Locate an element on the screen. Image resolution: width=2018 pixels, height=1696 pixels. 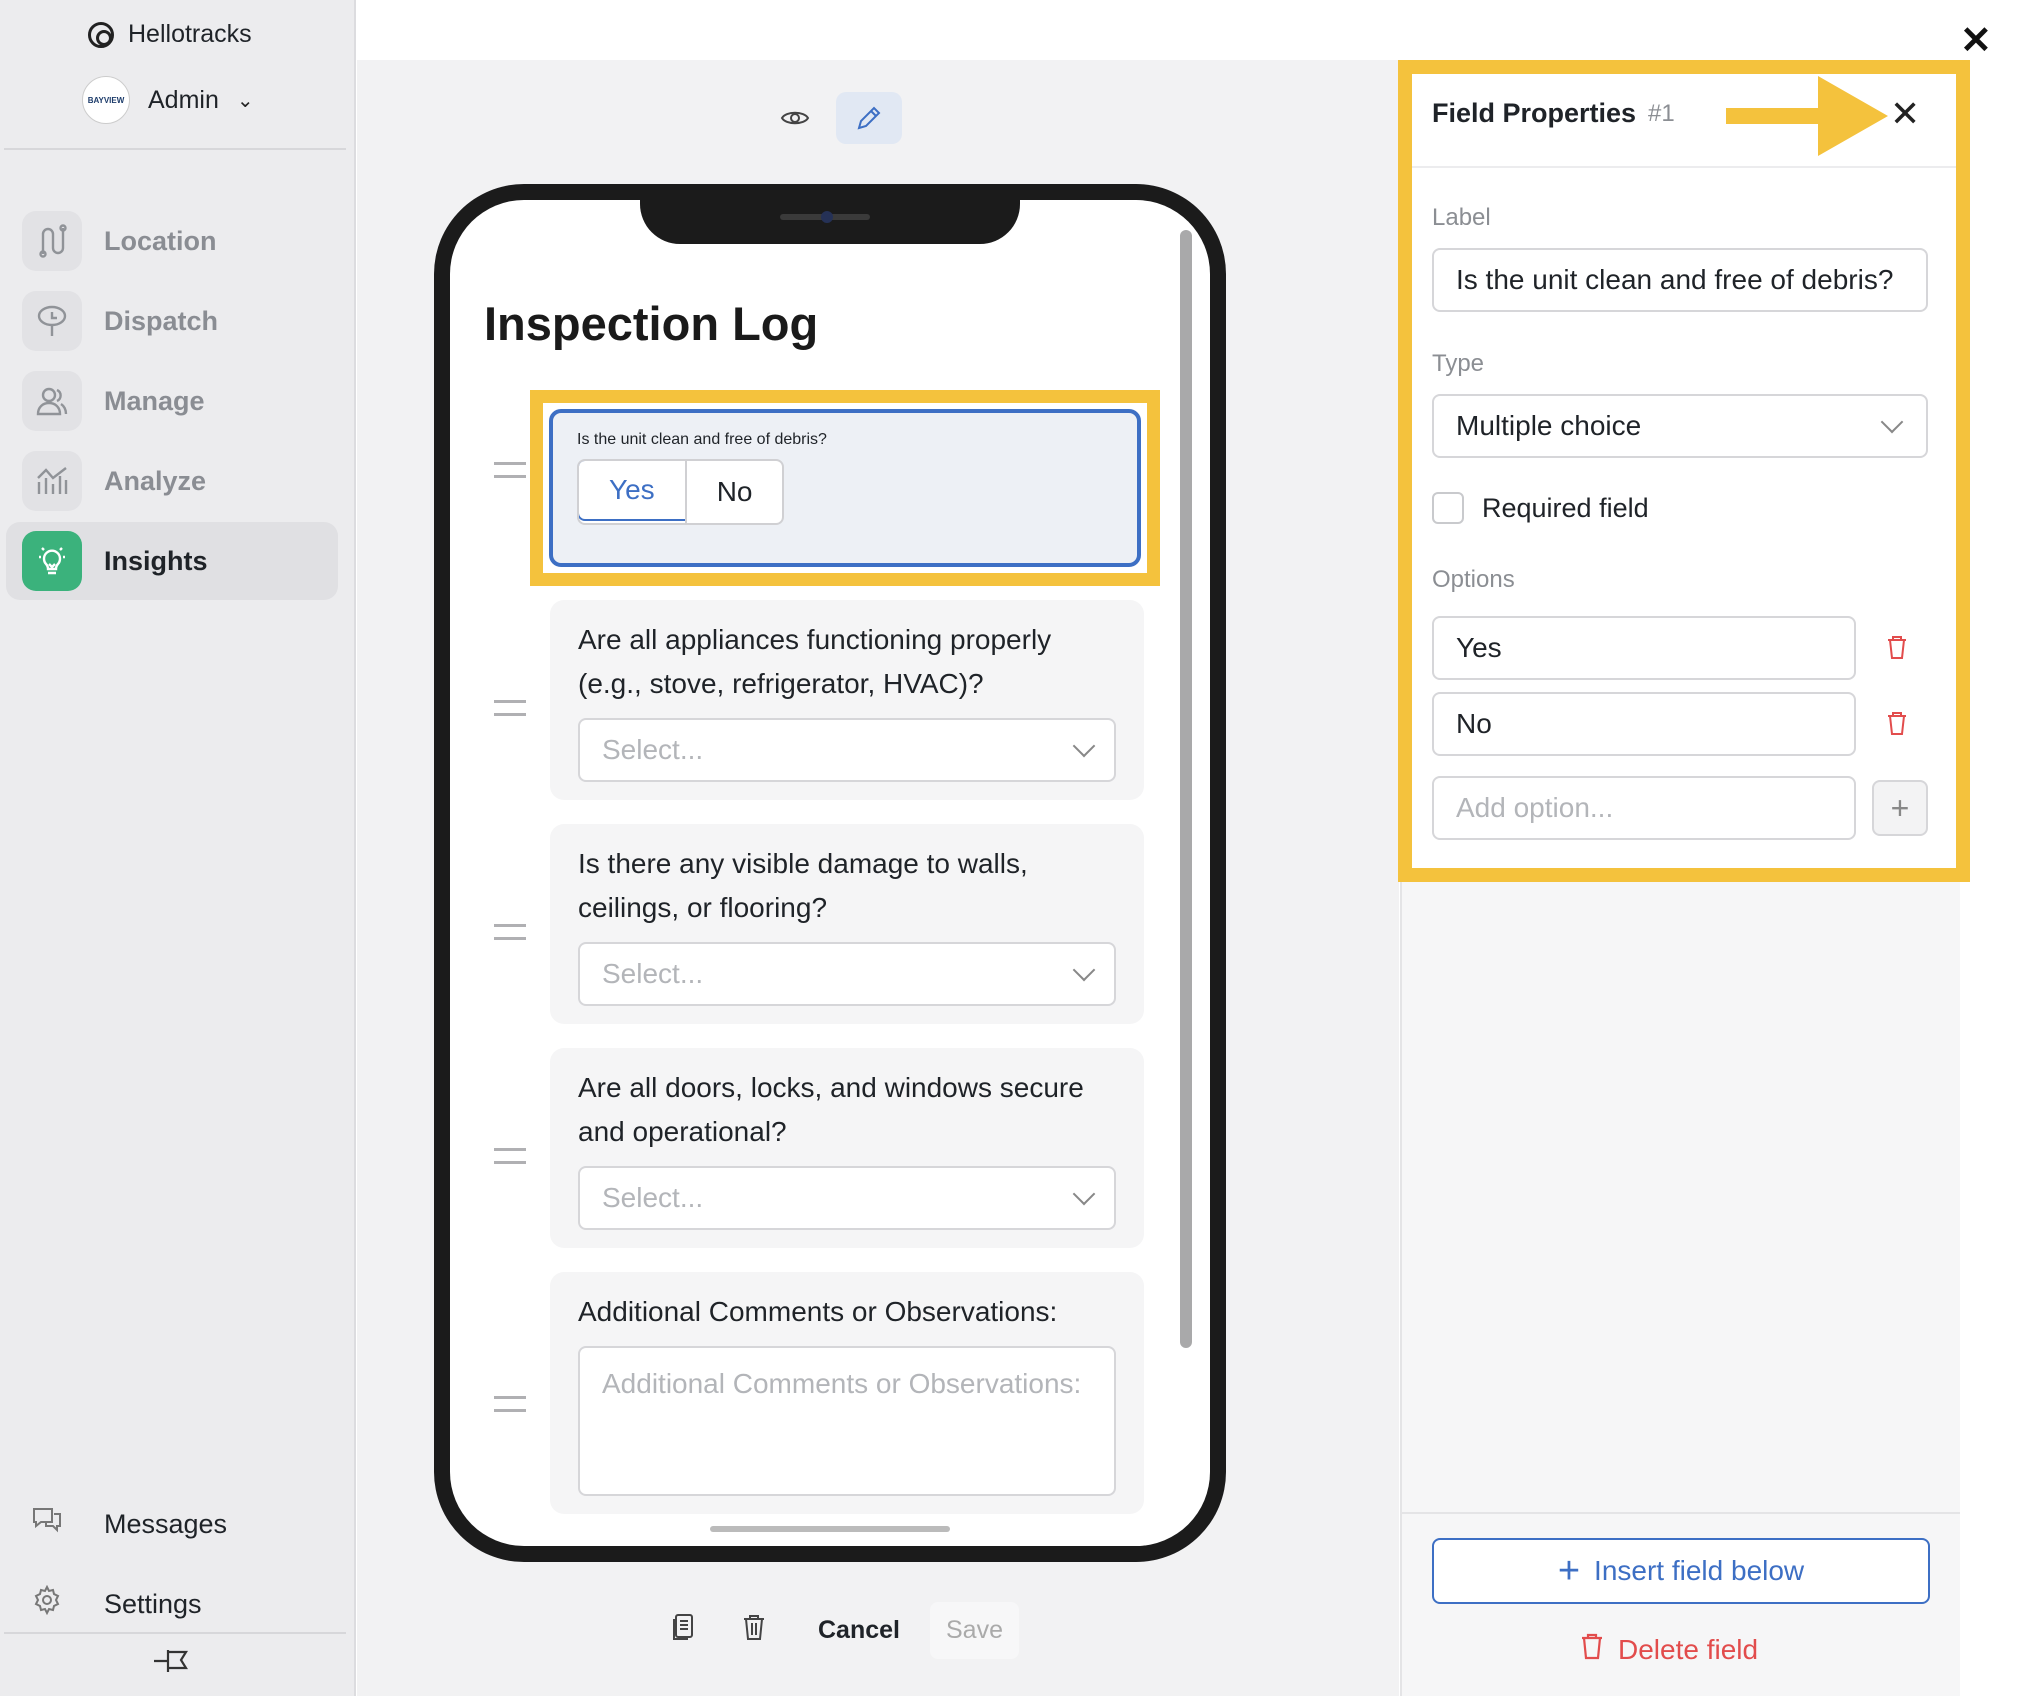
insert-field-button: + Insert field below is located at coordinates (1681, 1571).